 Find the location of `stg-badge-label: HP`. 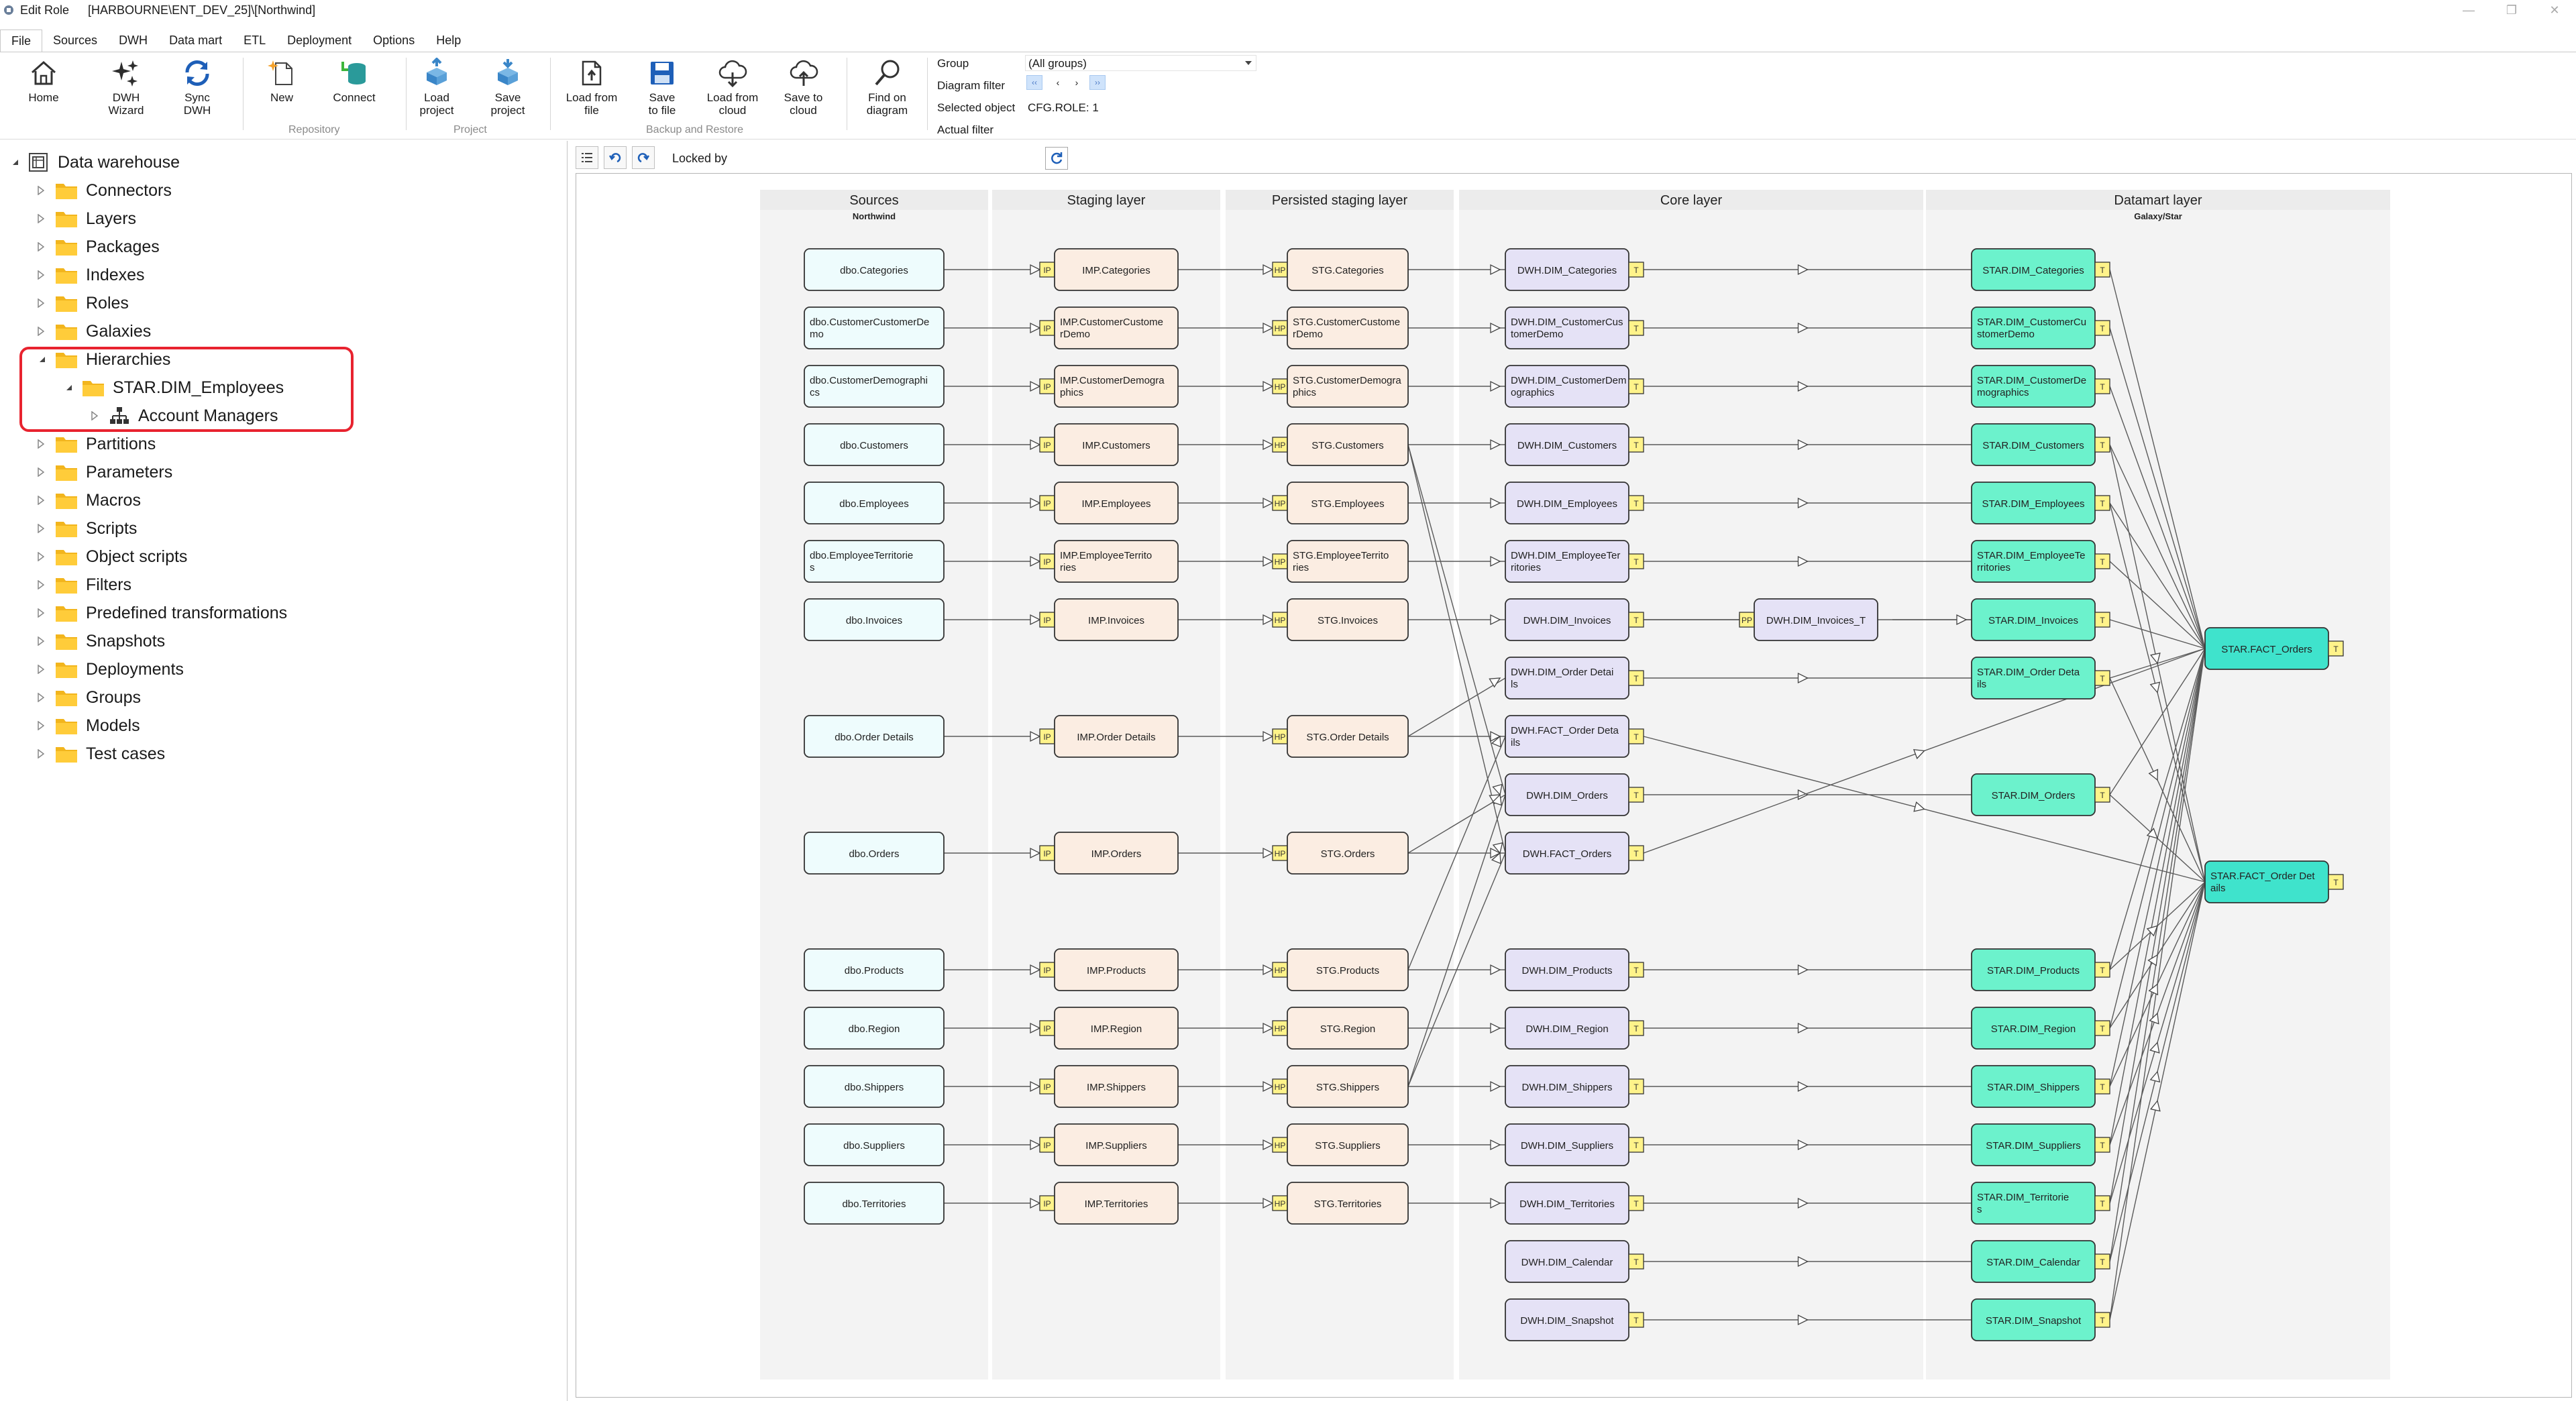

stg-badge-label: HP is located at coordinates (1280, 737).